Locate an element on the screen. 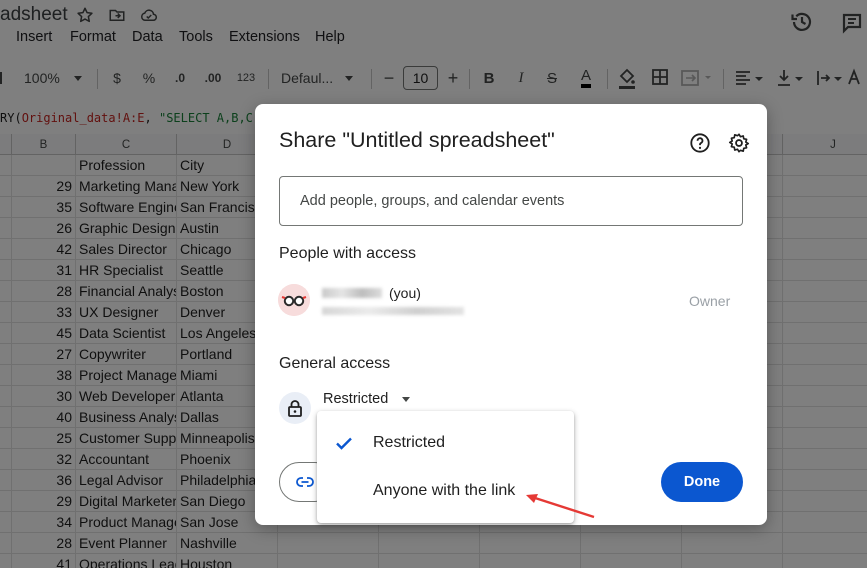 This screenshot has width=867, height=568. person-you-label: (you) is located at coordinates (405, 293).